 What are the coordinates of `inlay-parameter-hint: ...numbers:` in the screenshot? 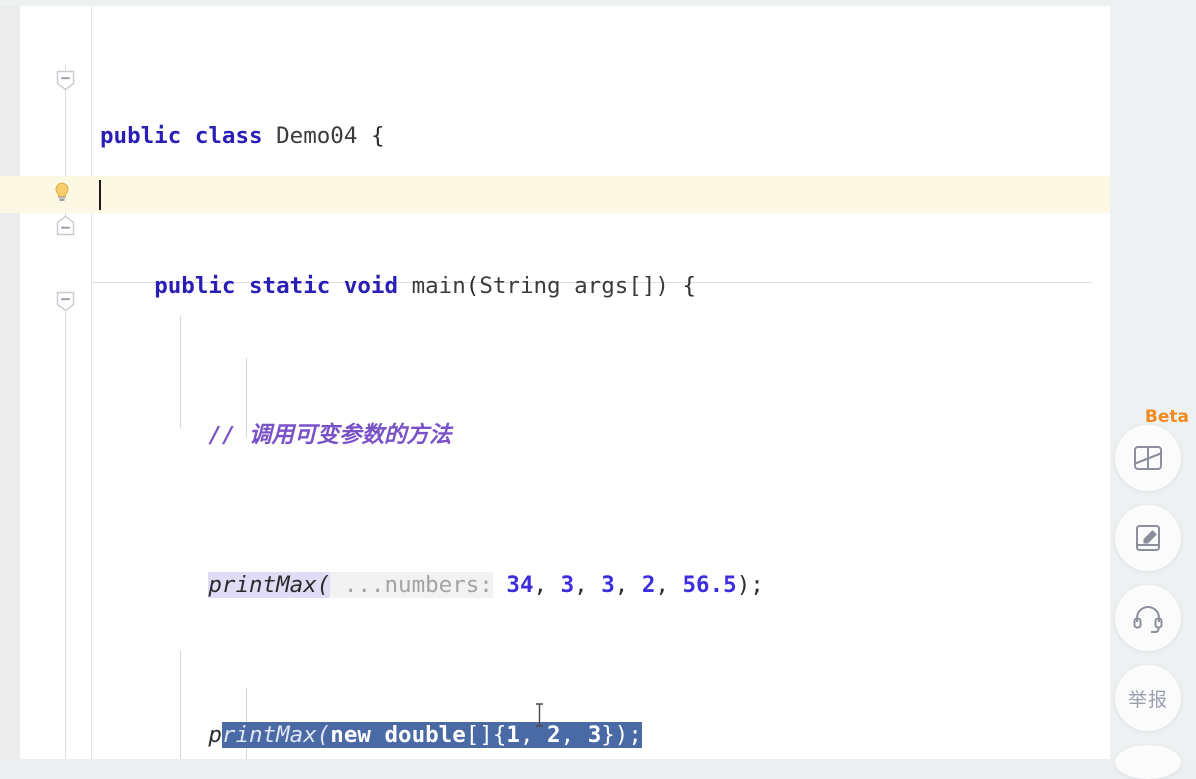 It's located at (411, 585).